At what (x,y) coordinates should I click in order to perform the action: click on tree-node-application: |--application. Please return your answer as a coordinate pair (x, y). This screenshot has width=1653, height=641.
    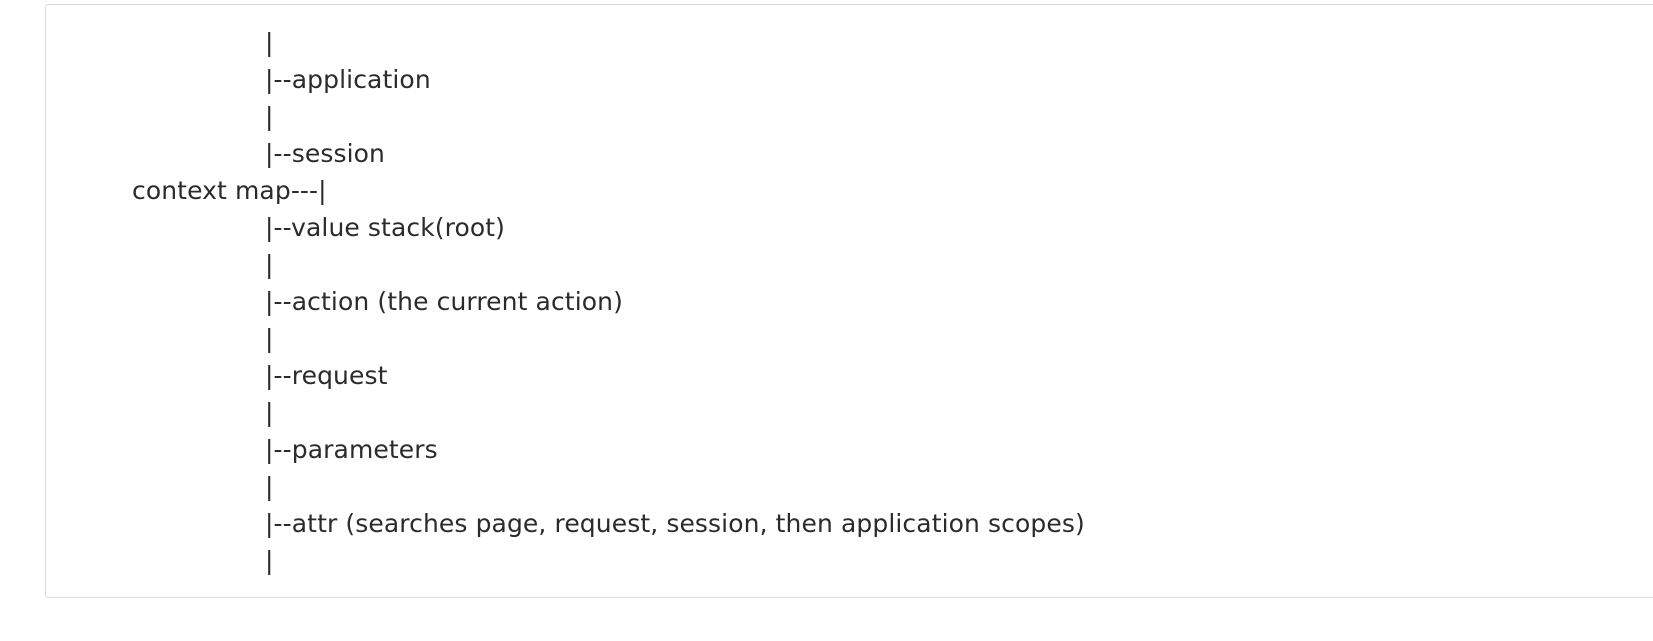
    Looking at the image, I should click on (348, 79).